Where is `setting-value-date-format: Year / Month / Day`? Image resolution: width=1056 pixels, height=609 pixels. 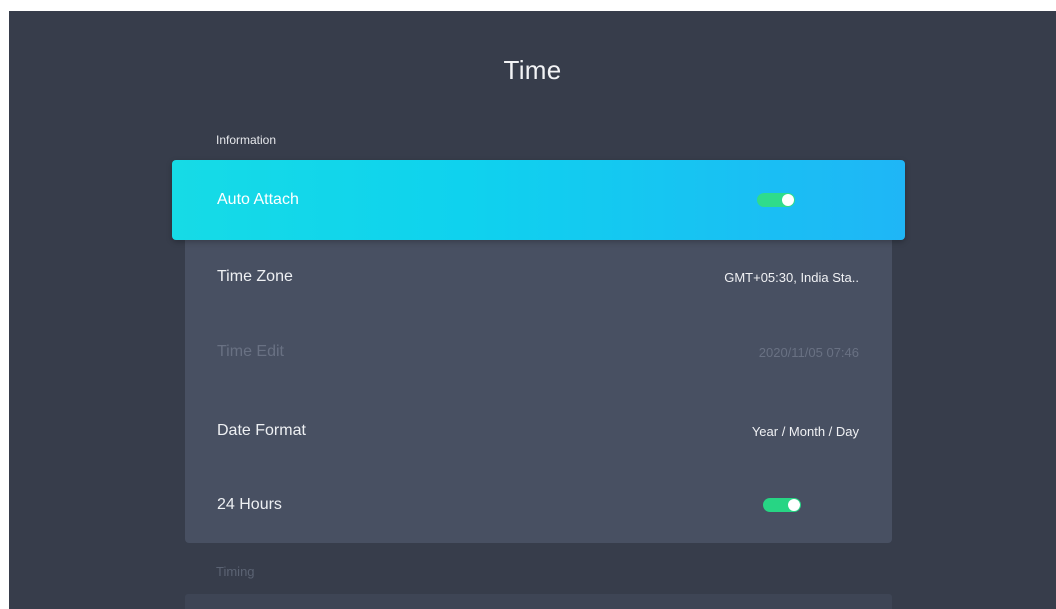 setting-value-date-format: Year / Month / Day is located at coordinates (805, 431).